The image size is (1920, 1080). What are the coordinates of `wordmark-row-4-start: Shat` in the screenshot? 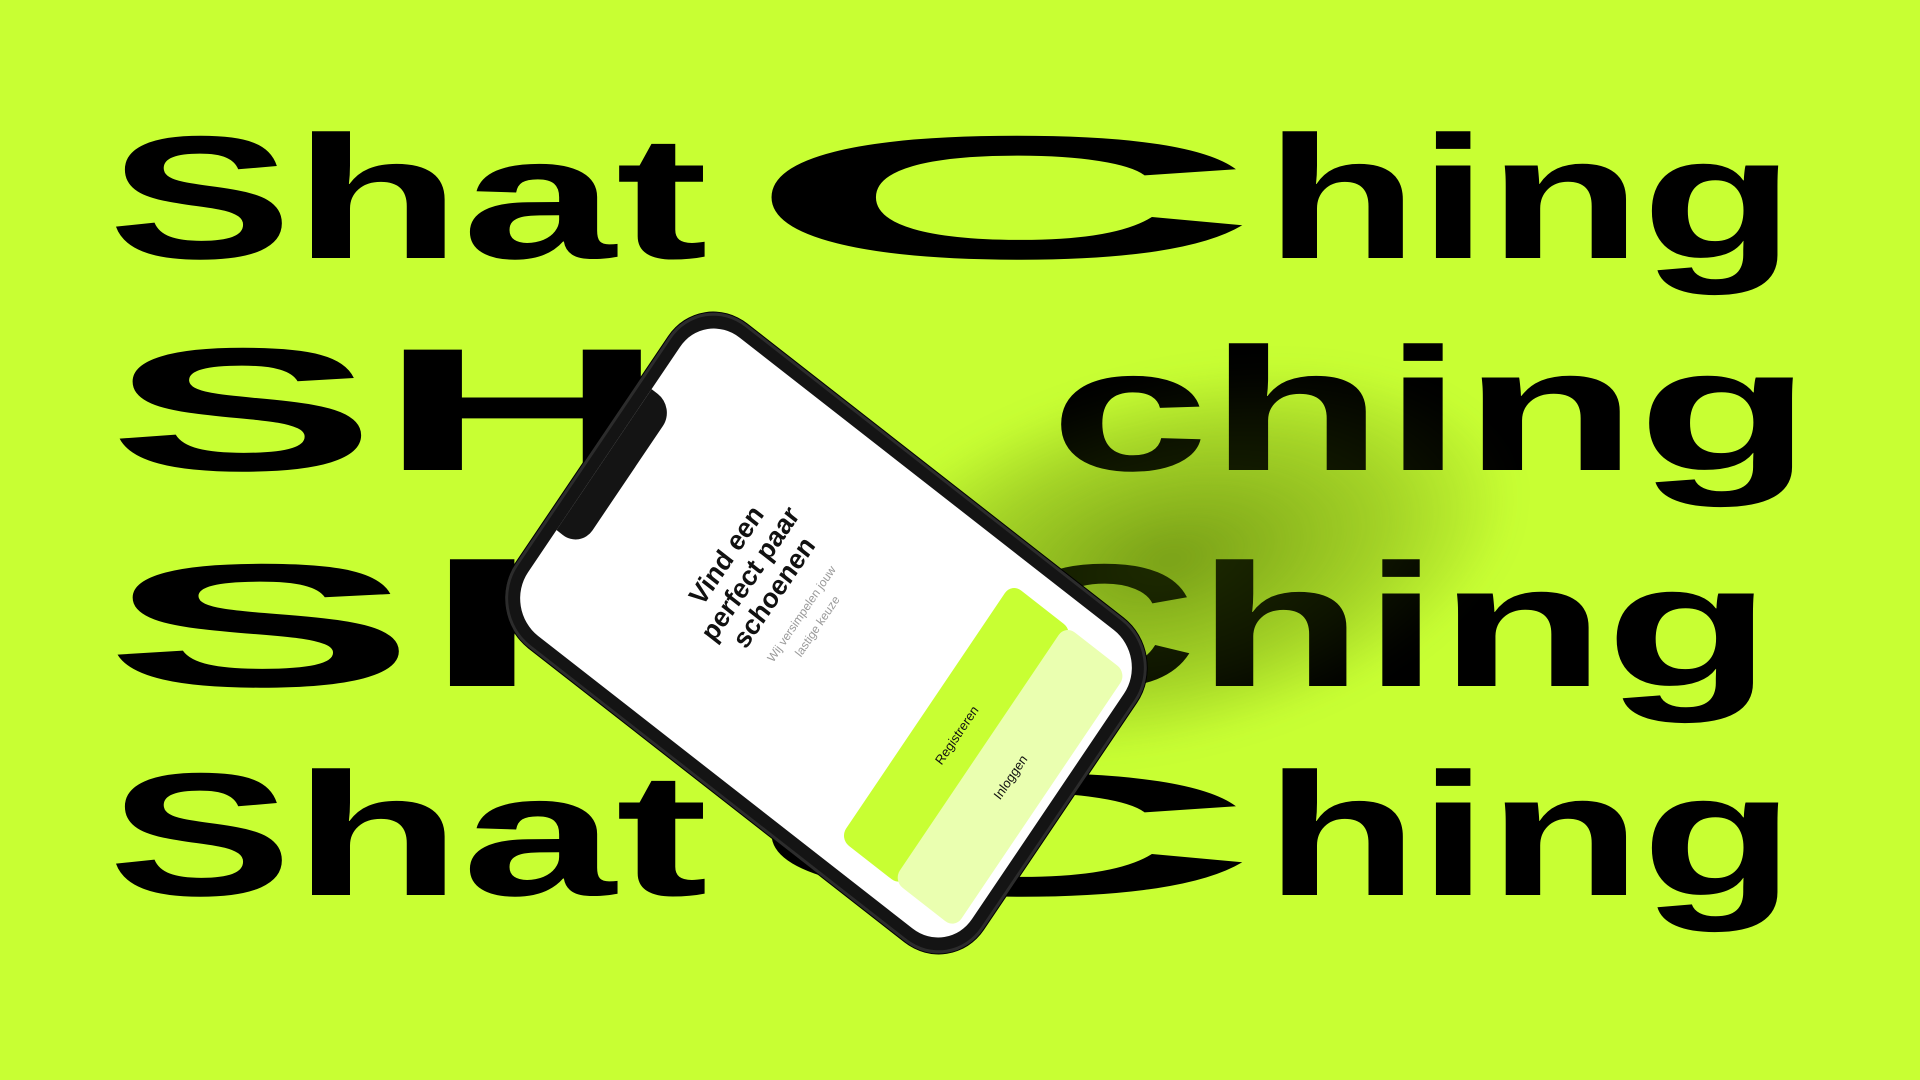 It's located at (408, 835).